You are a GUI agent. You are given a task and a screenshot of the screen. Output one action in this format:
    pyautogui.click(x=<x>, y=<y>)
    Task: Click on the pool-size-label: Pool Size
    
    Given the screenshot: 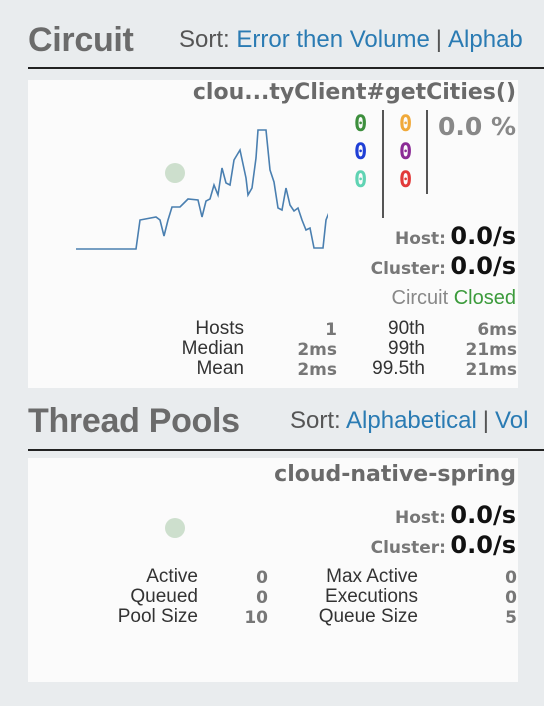 What is the action you would take?
    pyautogui.click(x=157, y=616)
    